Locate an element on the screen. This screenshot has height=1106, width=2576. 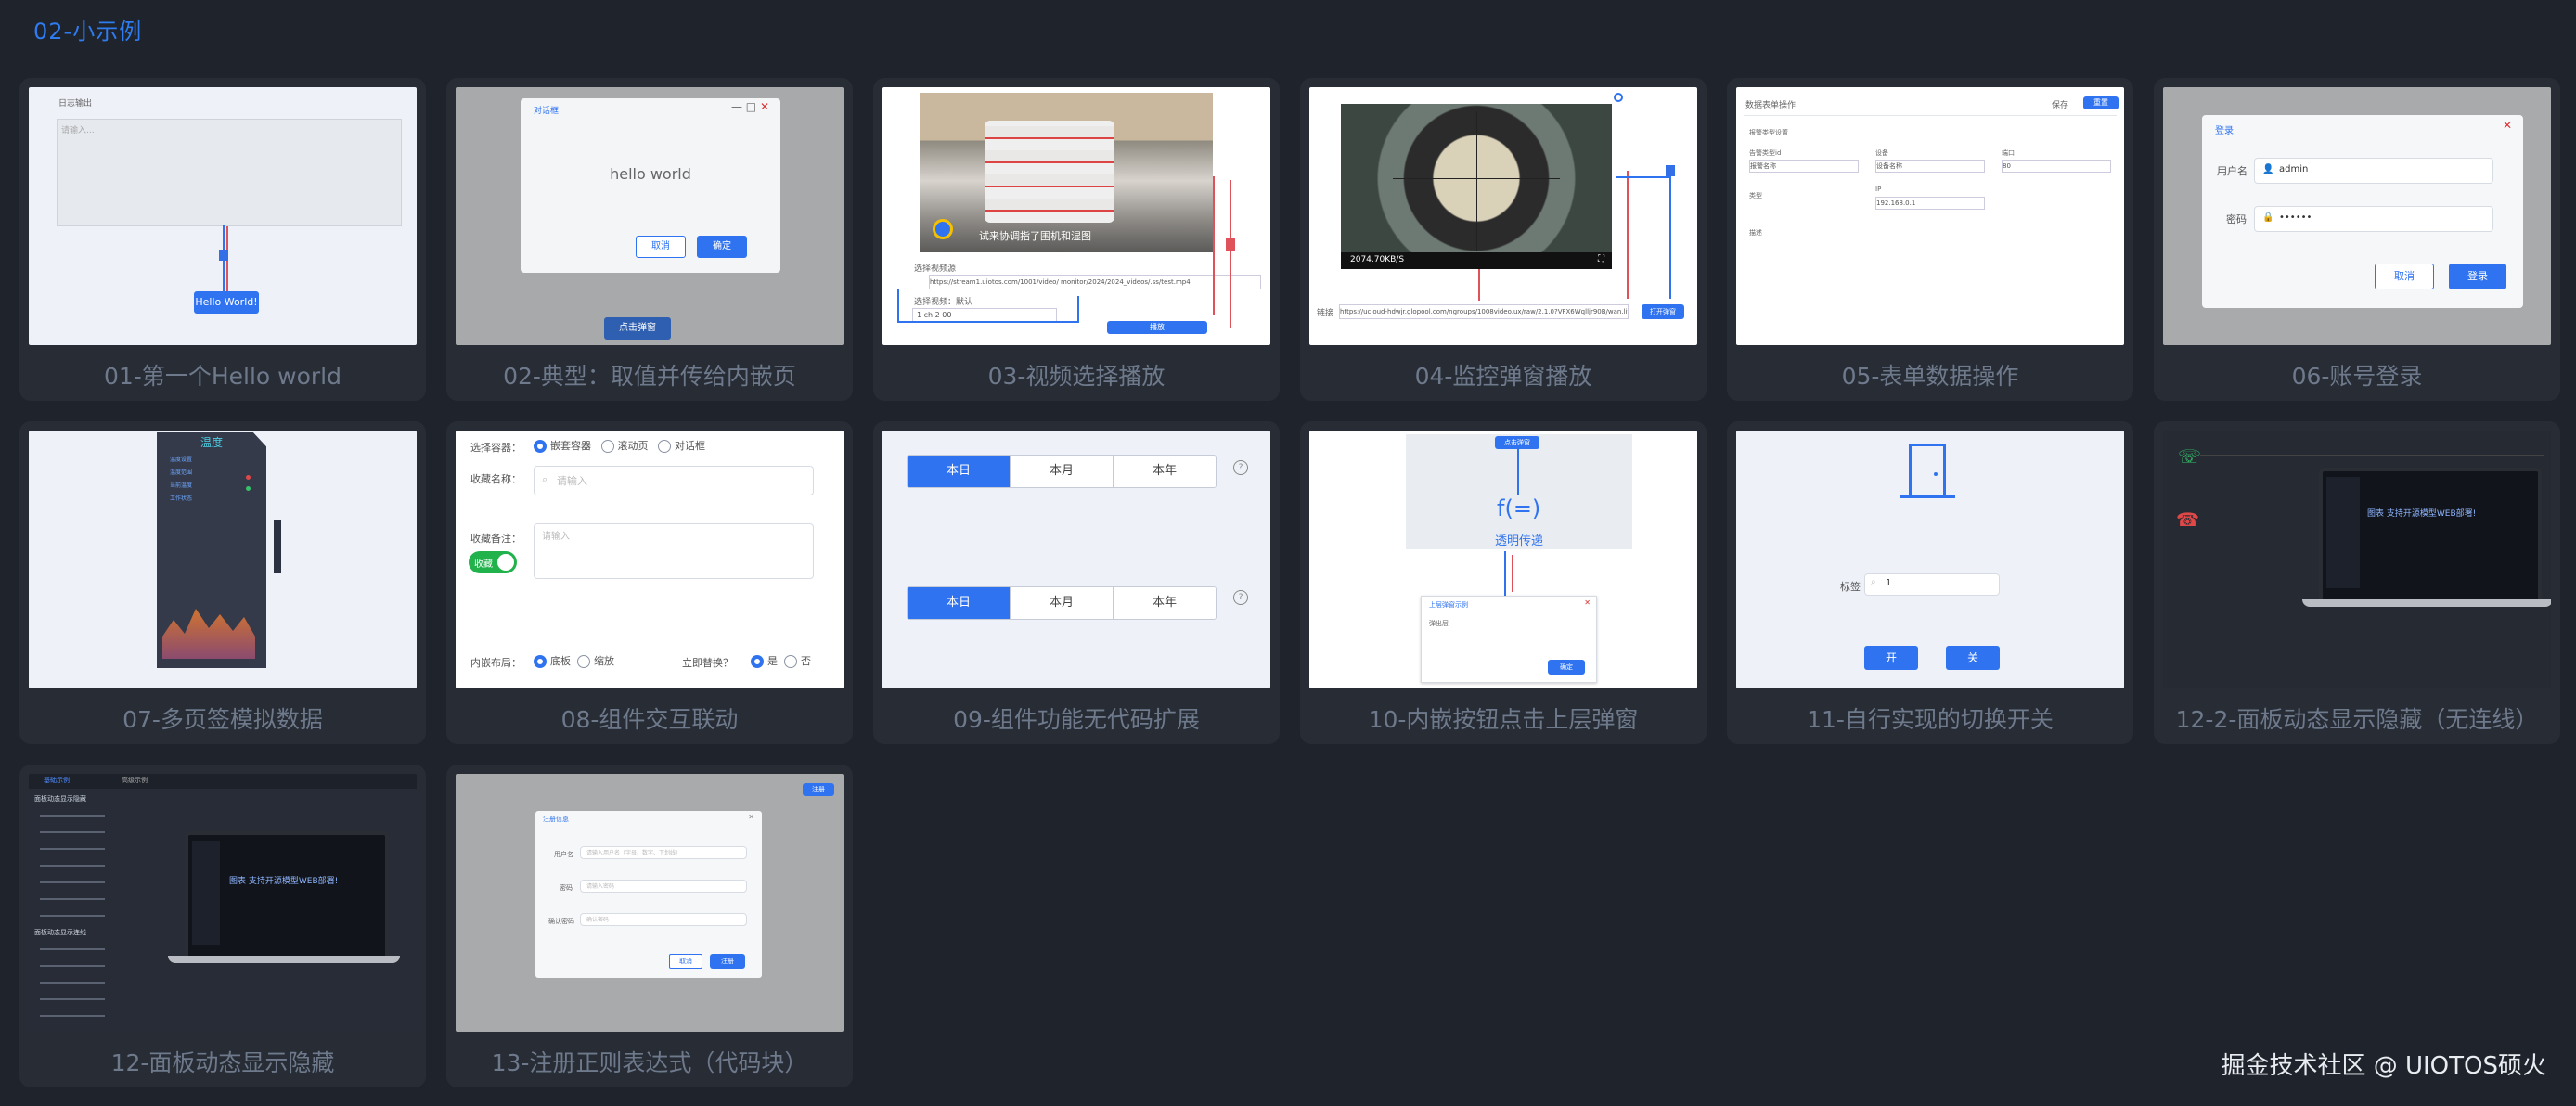
input-field: 设备名称 is located at coordinates (1930, 167).